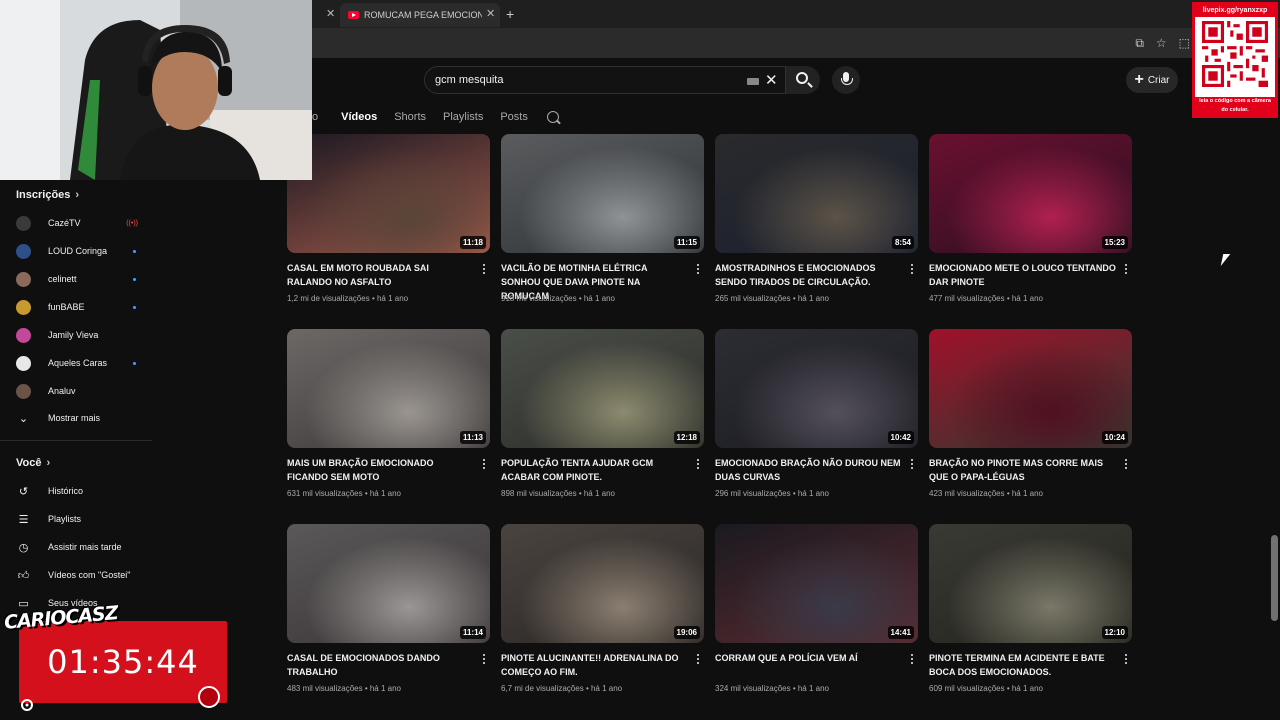  Describe the element at coordinates (686, 437) in the screenshot. I see `video-duration: 12:18` at that location.